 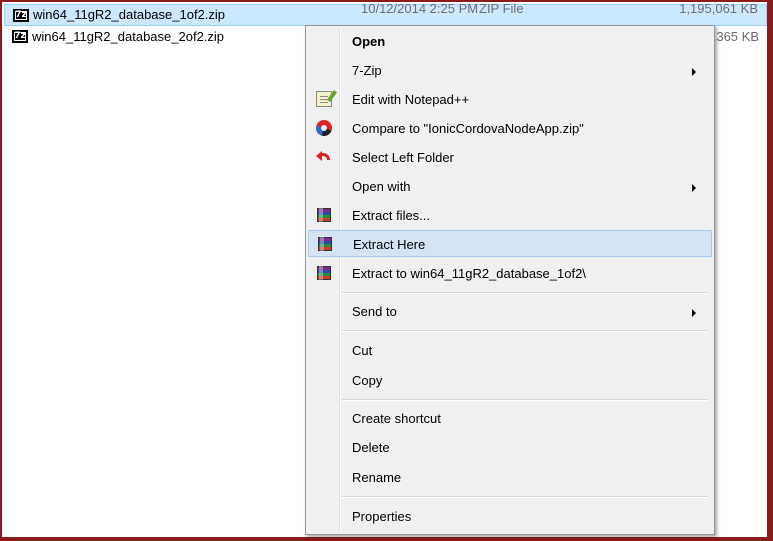 What do you see at coordinates (510, 41) in the screenshot?
I see `menu-item-open: Open` at bounding box center [510, 41].